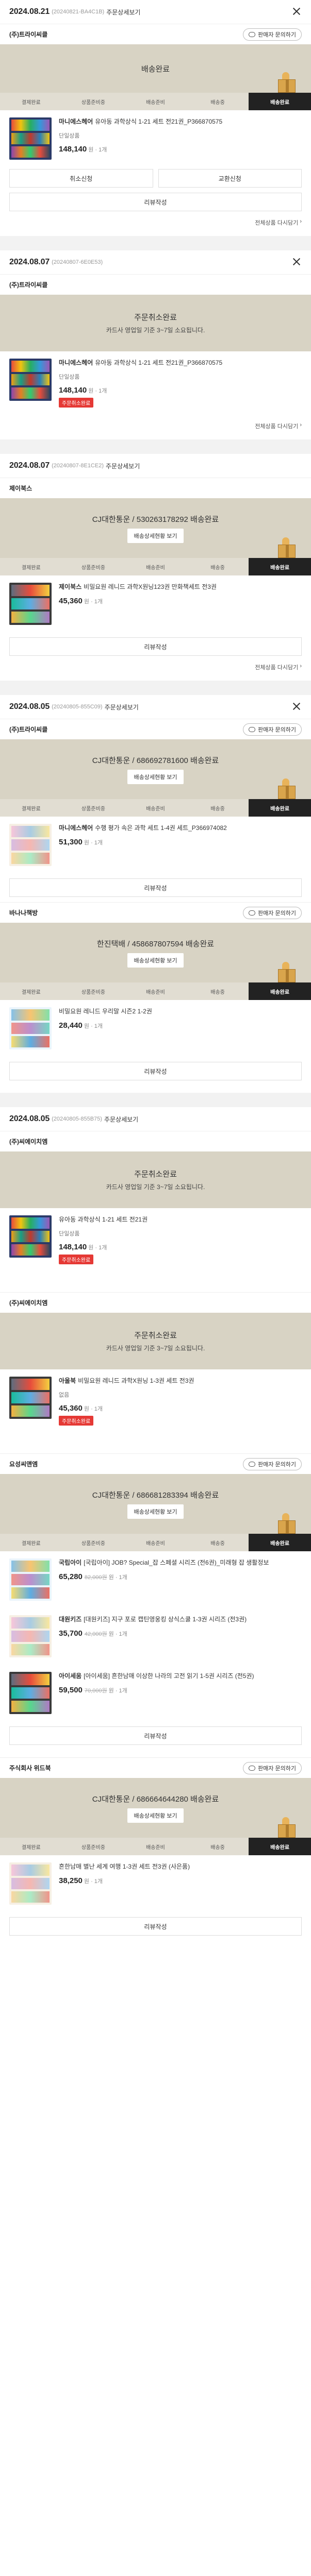 This screenshot has height=2576, width=311. I want to click on seller-name: 요성씨앤엠, so click(23, 1464).